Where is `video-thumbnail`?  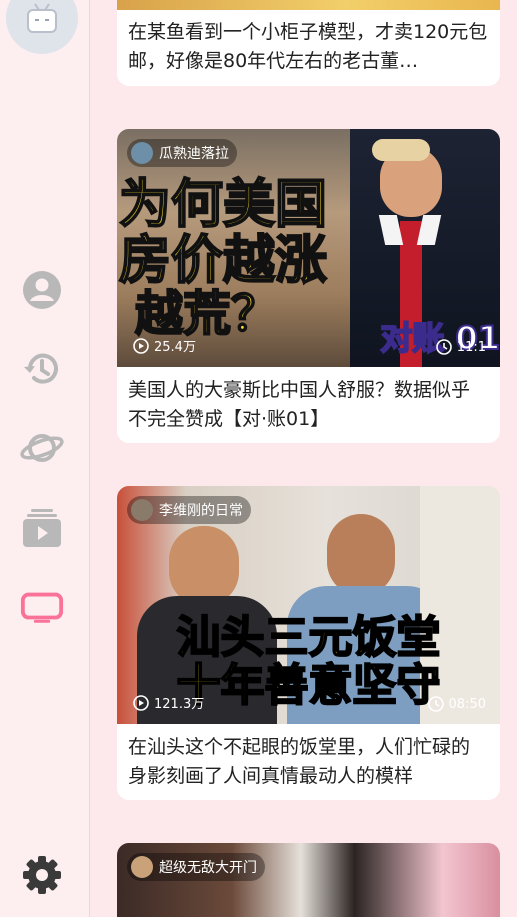
video-thumbnail is located at coordinates (308, 5).